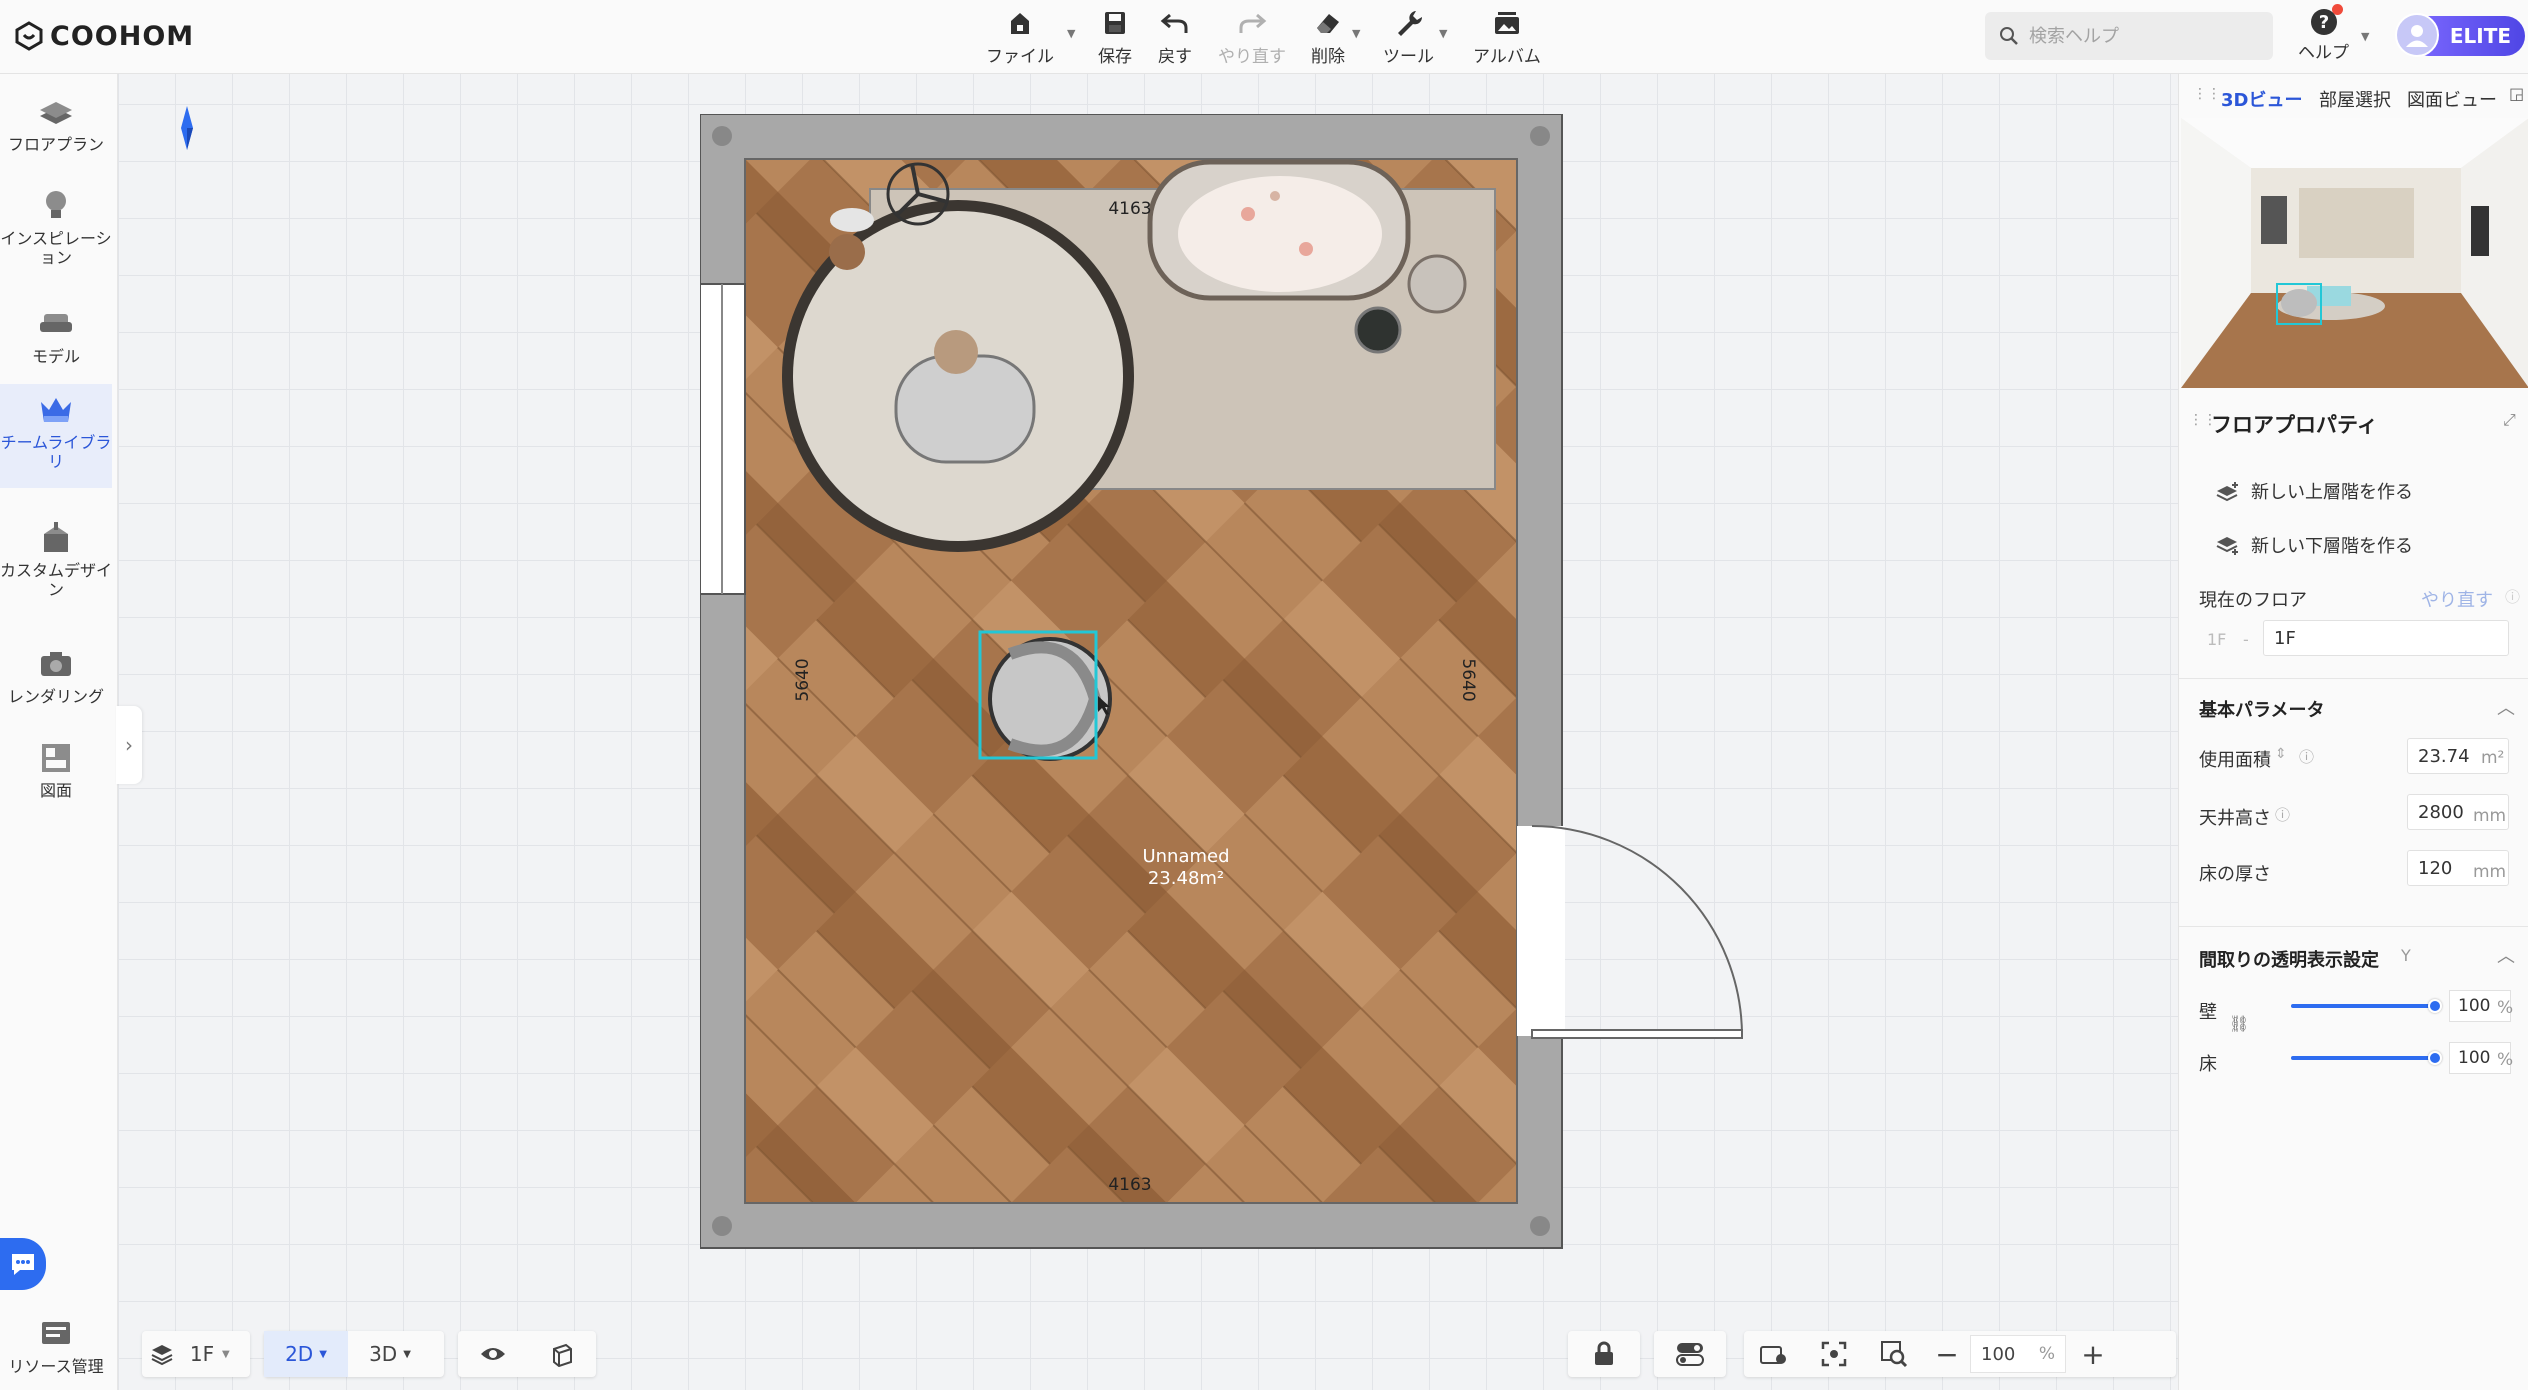 This screenshot has width=2528, height=1390. I want to click on zoom-area-button, so click(1894, 1354).